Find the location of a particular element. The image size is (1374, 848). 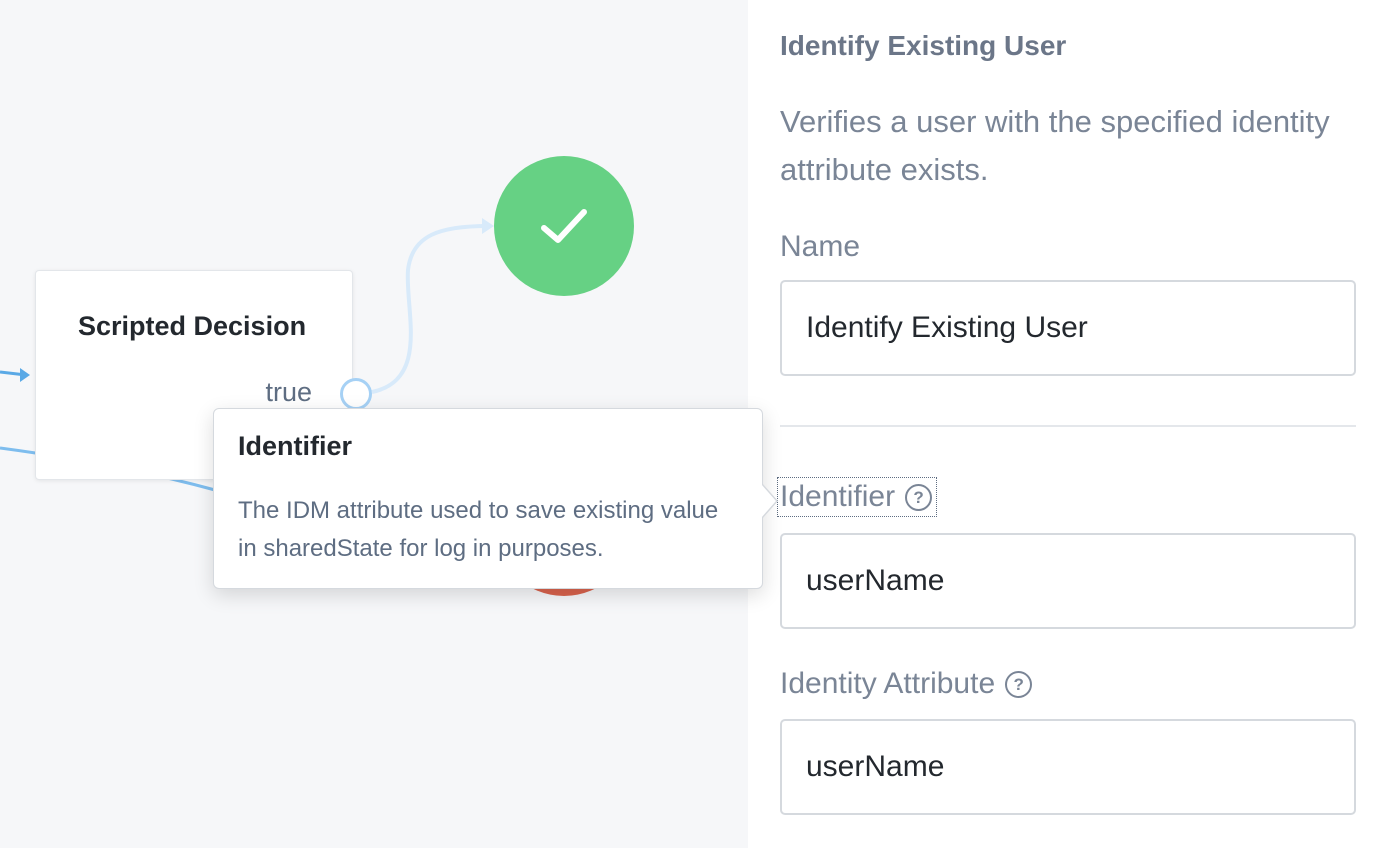

name-label-text: Name is located at coordinates (820, 246).